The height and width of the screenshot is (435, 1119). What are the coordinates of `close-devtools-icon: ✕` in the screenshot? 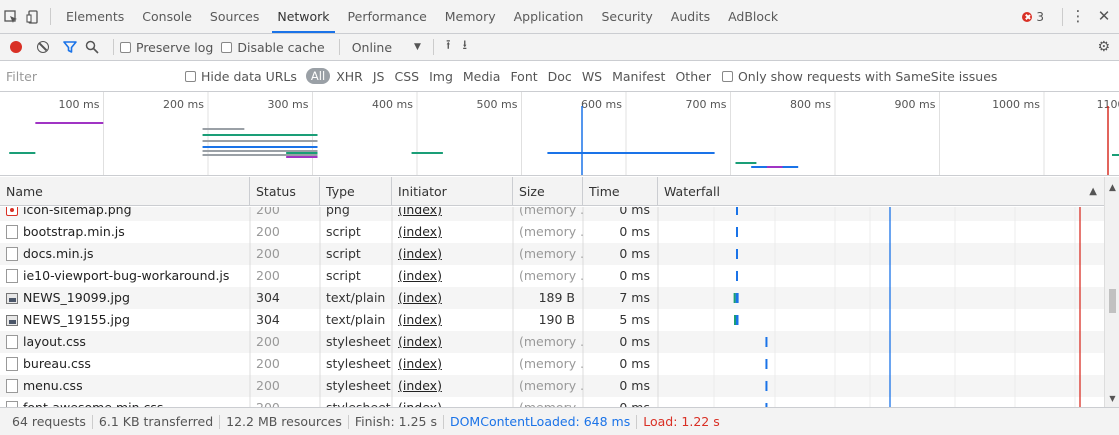 It's located at (1104, 16).